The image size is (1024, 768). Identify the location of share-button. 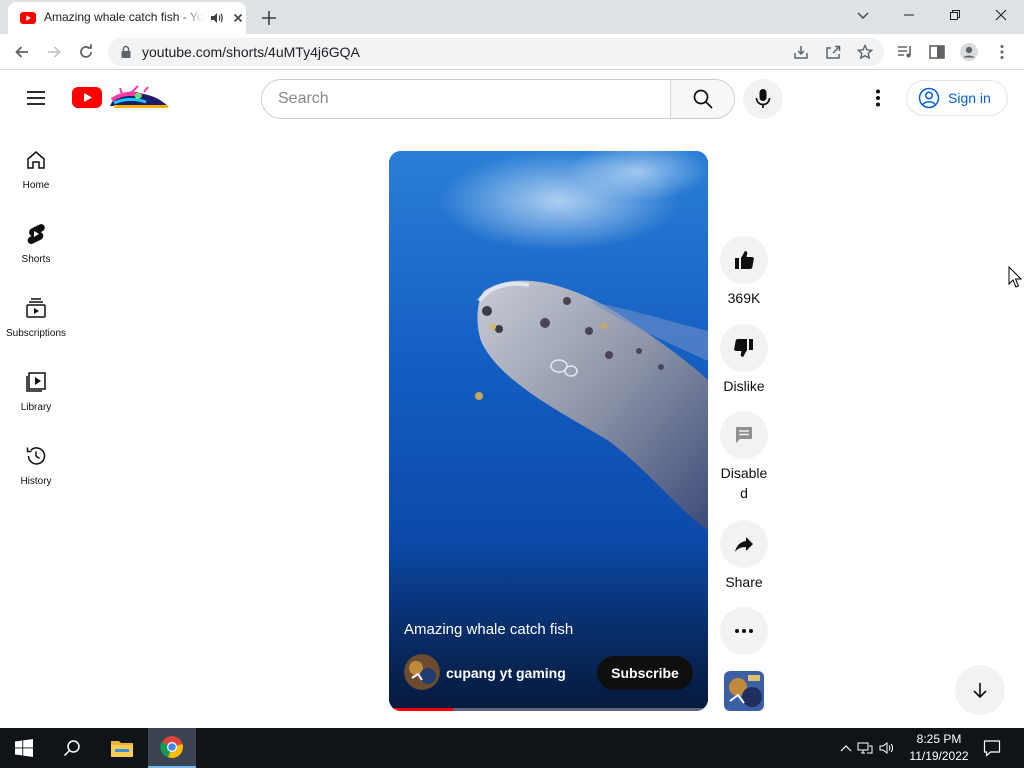
(744, 544).